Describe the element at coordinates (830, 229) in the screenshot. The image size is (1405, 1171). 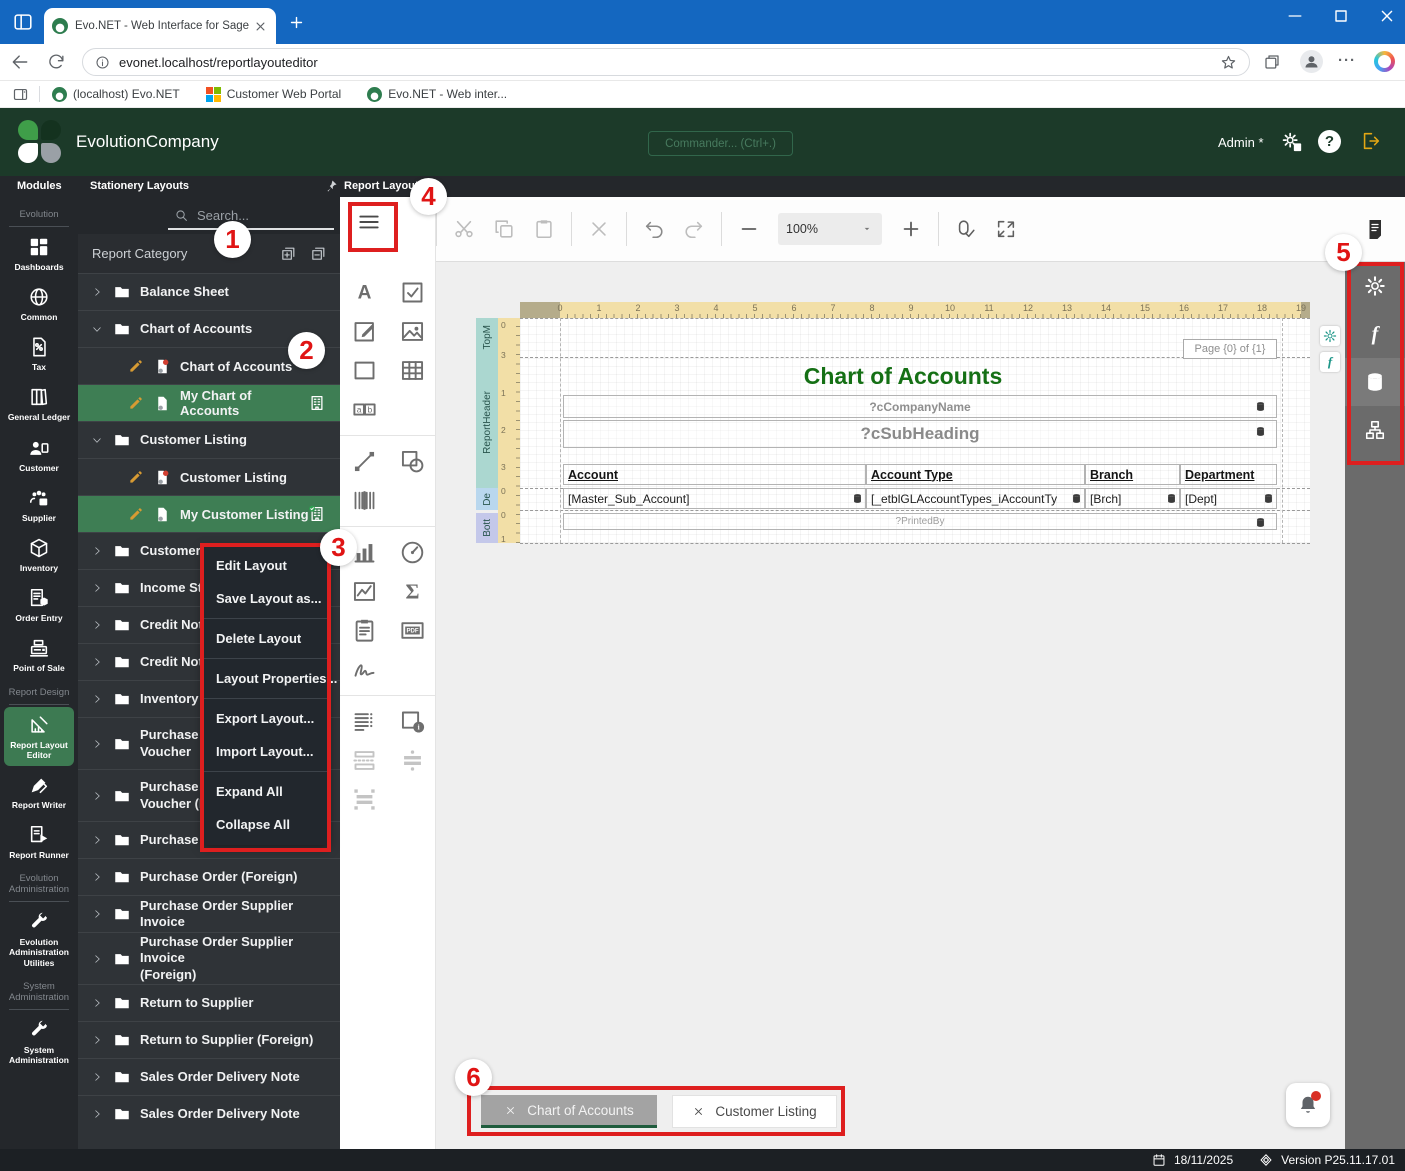
I see `zoom-level-select: 100%` at that location.